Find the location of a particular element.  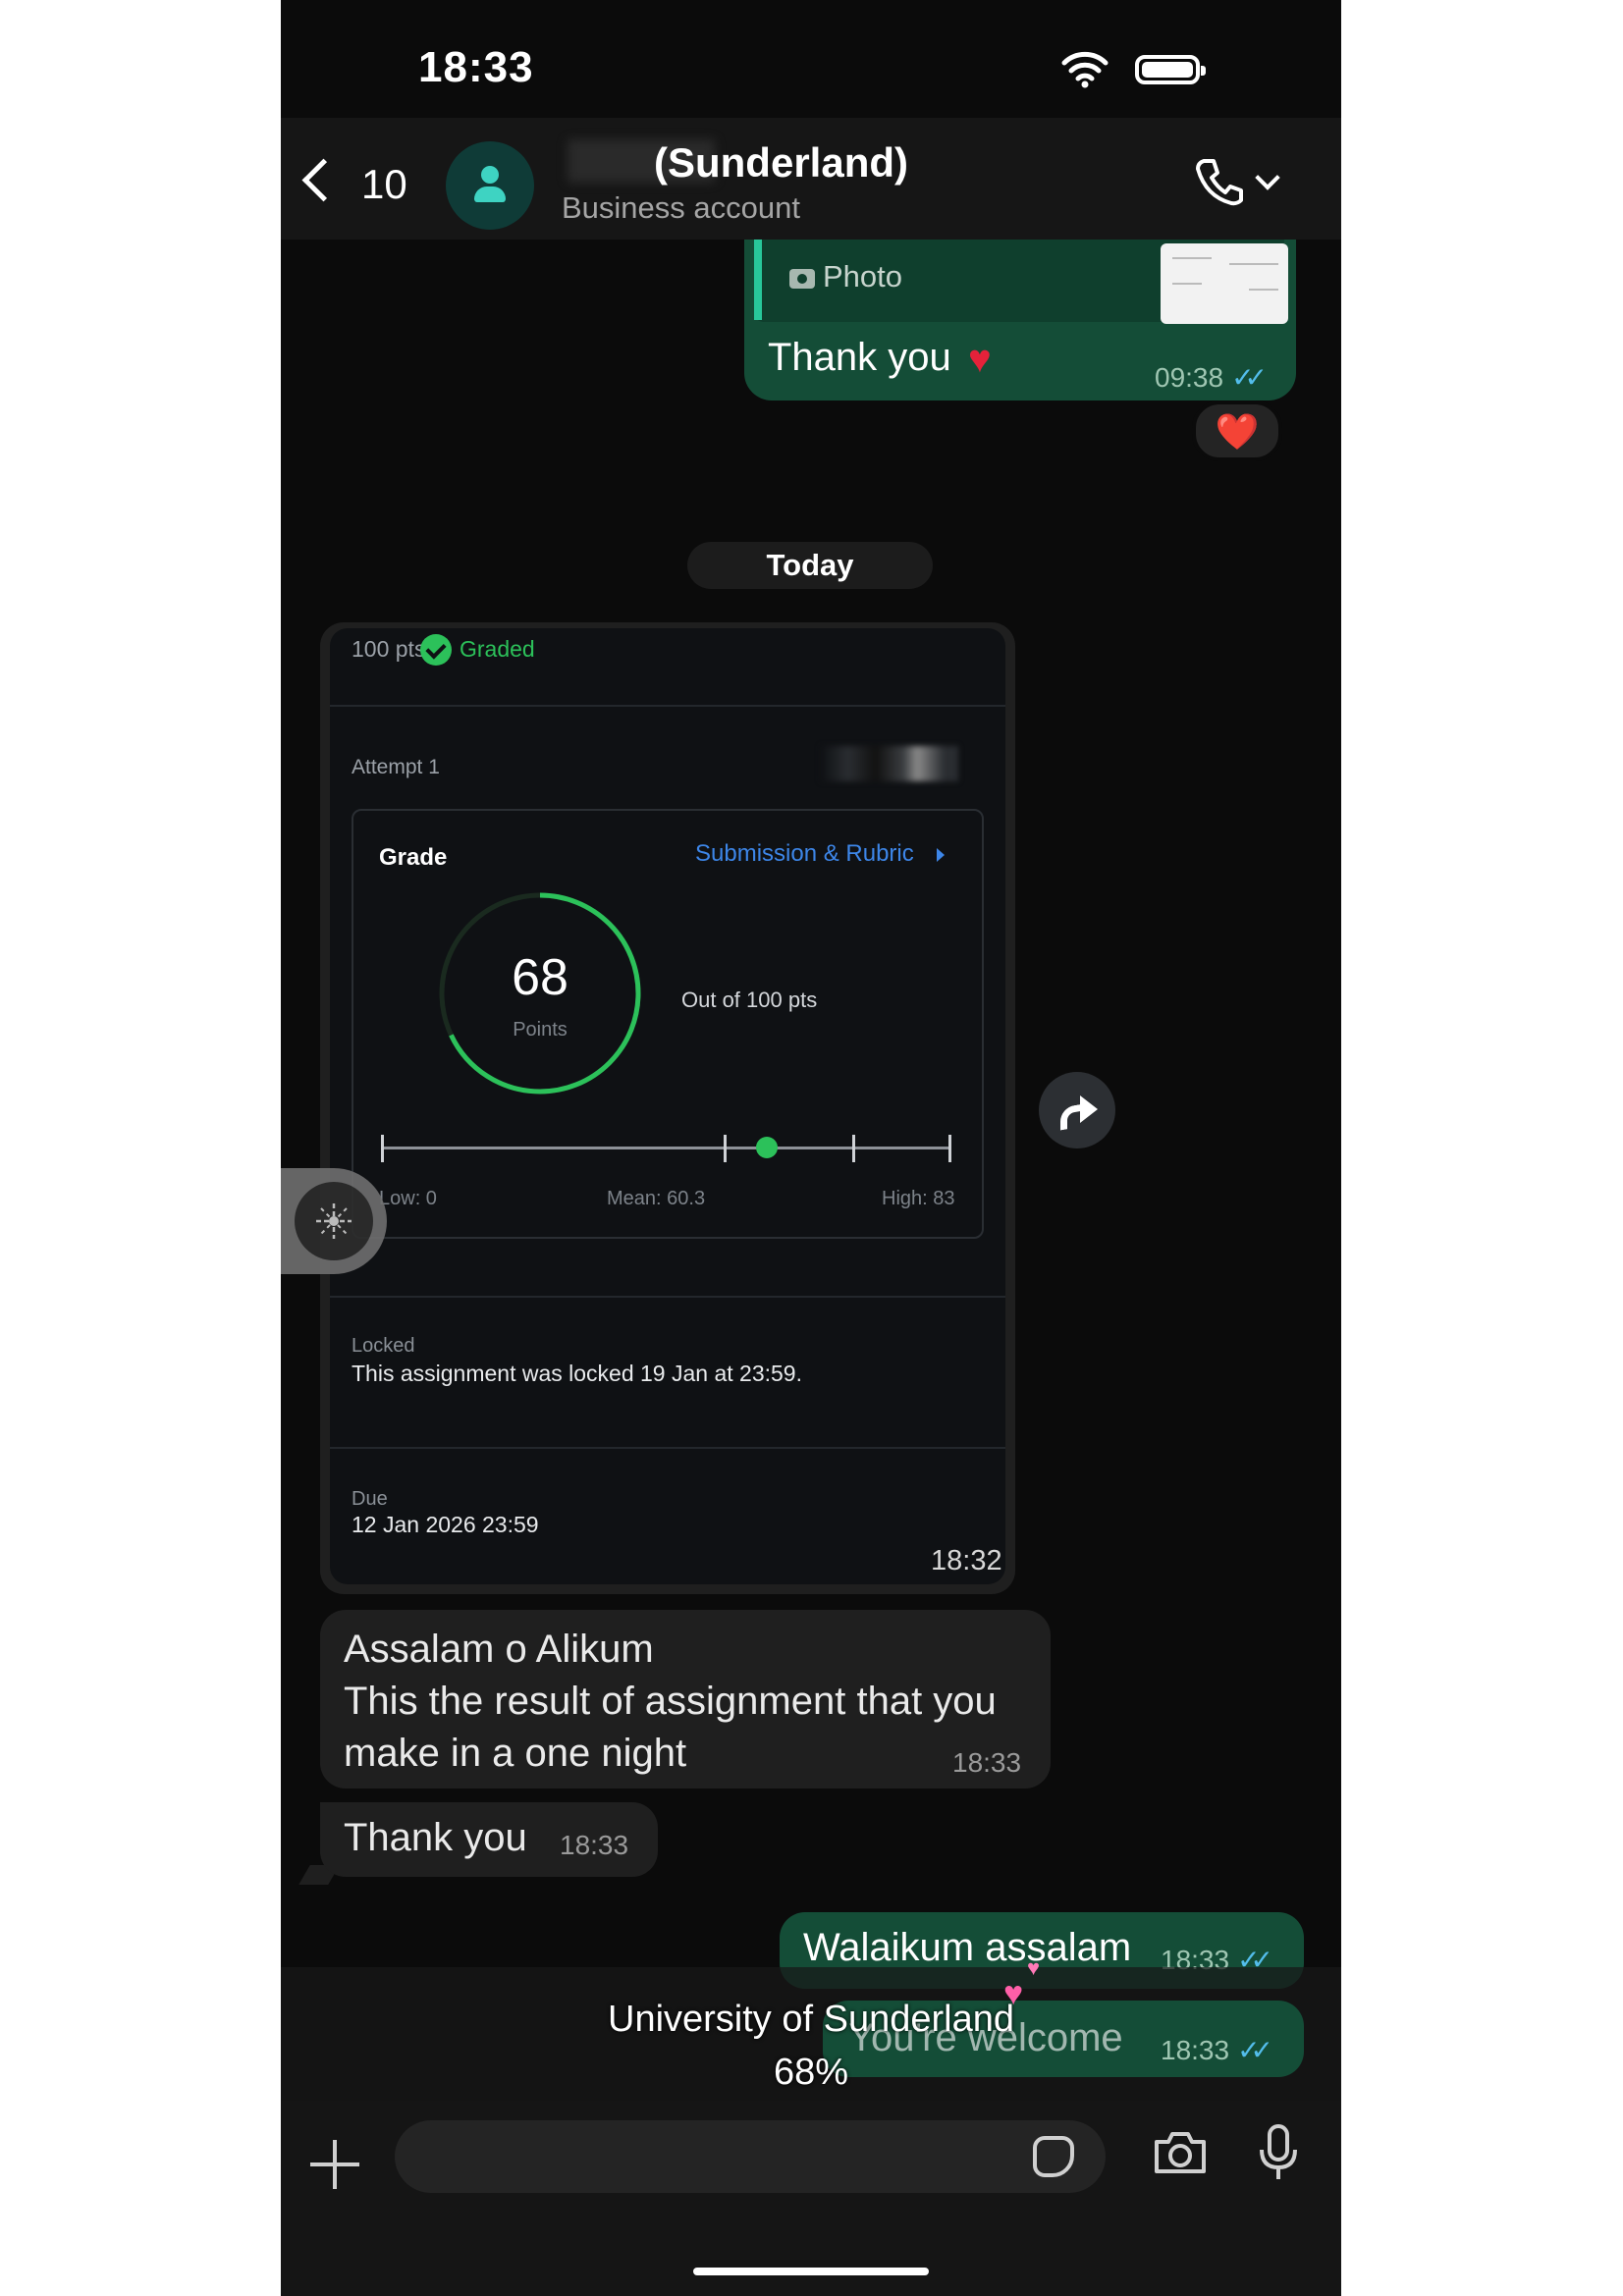

plus-icon is located at coordinates (334, 2164).